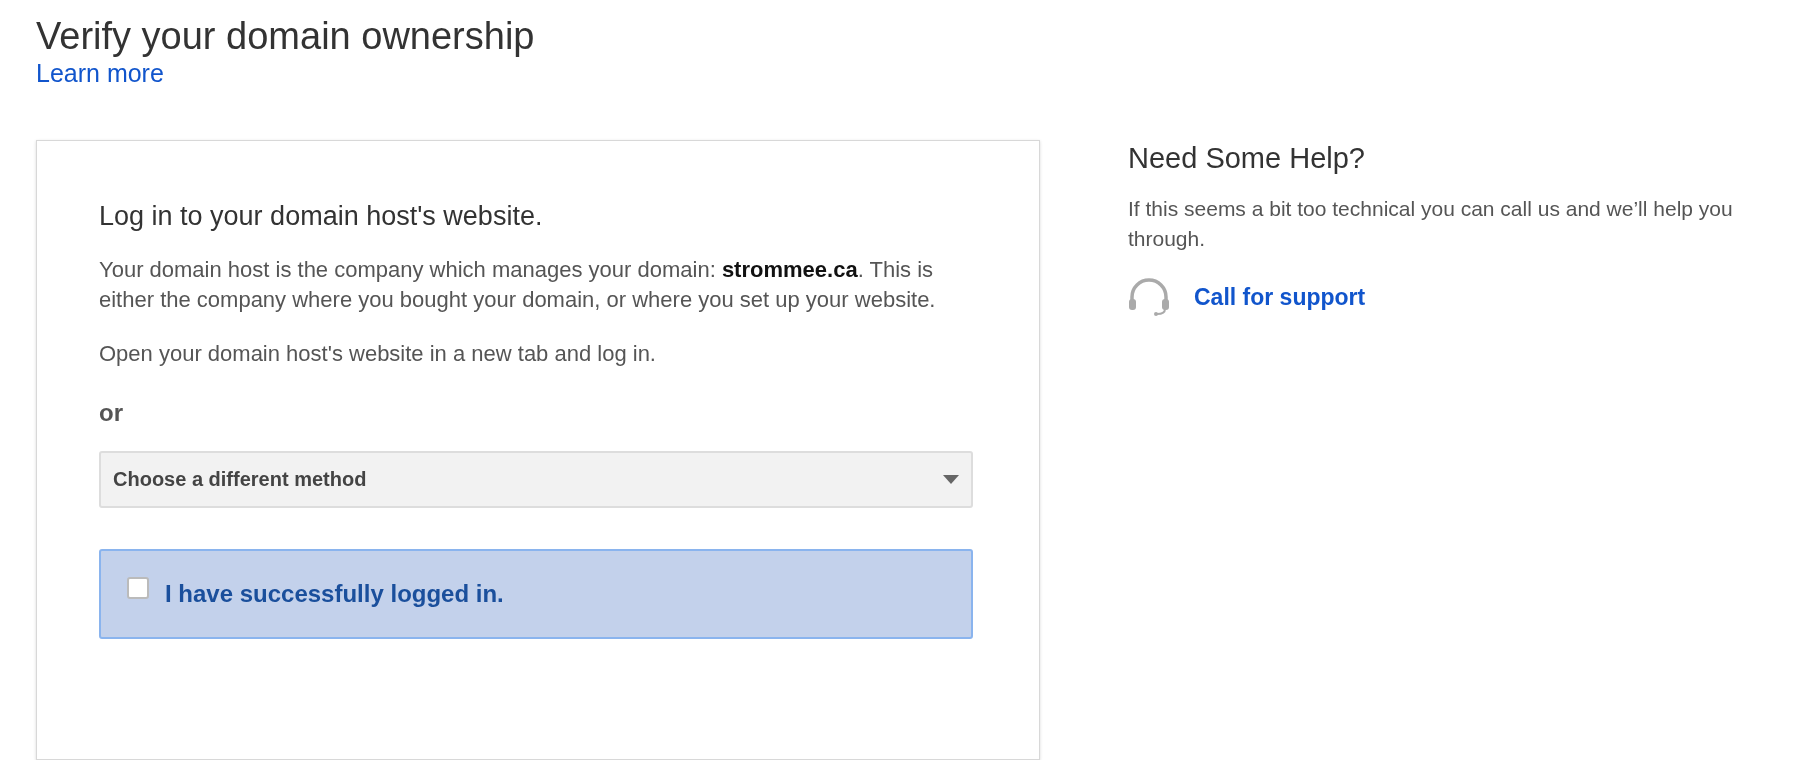  Describe the element at coordinates (100, 73) in the screenshot. I see `learn-more-link: Learn more` at that location.